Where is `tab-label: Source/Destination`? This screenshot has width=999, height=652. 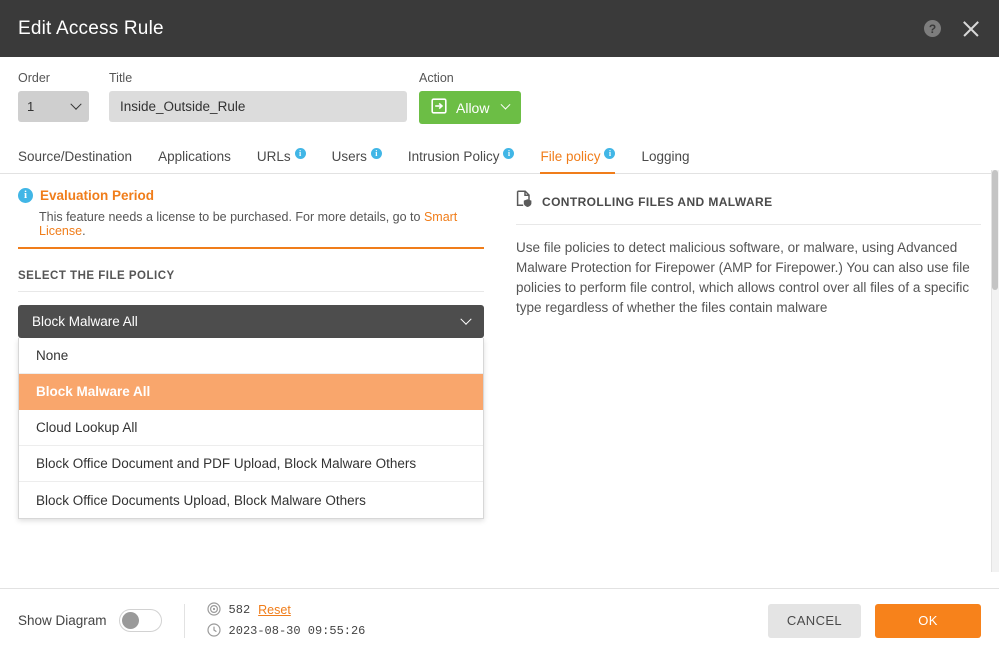
tab-label: Source/Destination is located at coordinates (75, 156).